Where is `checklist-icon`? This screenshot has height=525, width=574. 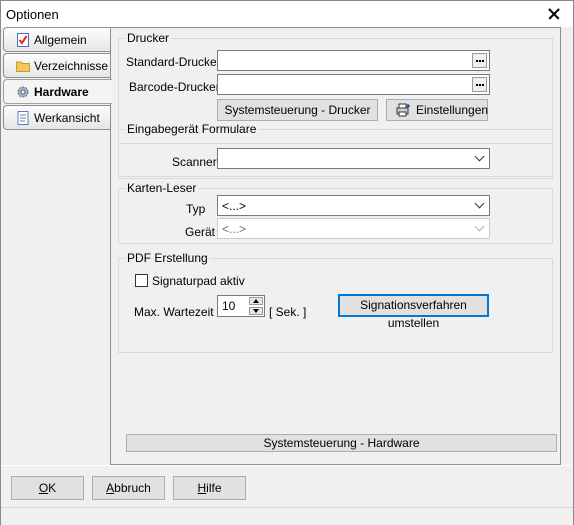 checklist-icon is located at coordinates (23, 40).